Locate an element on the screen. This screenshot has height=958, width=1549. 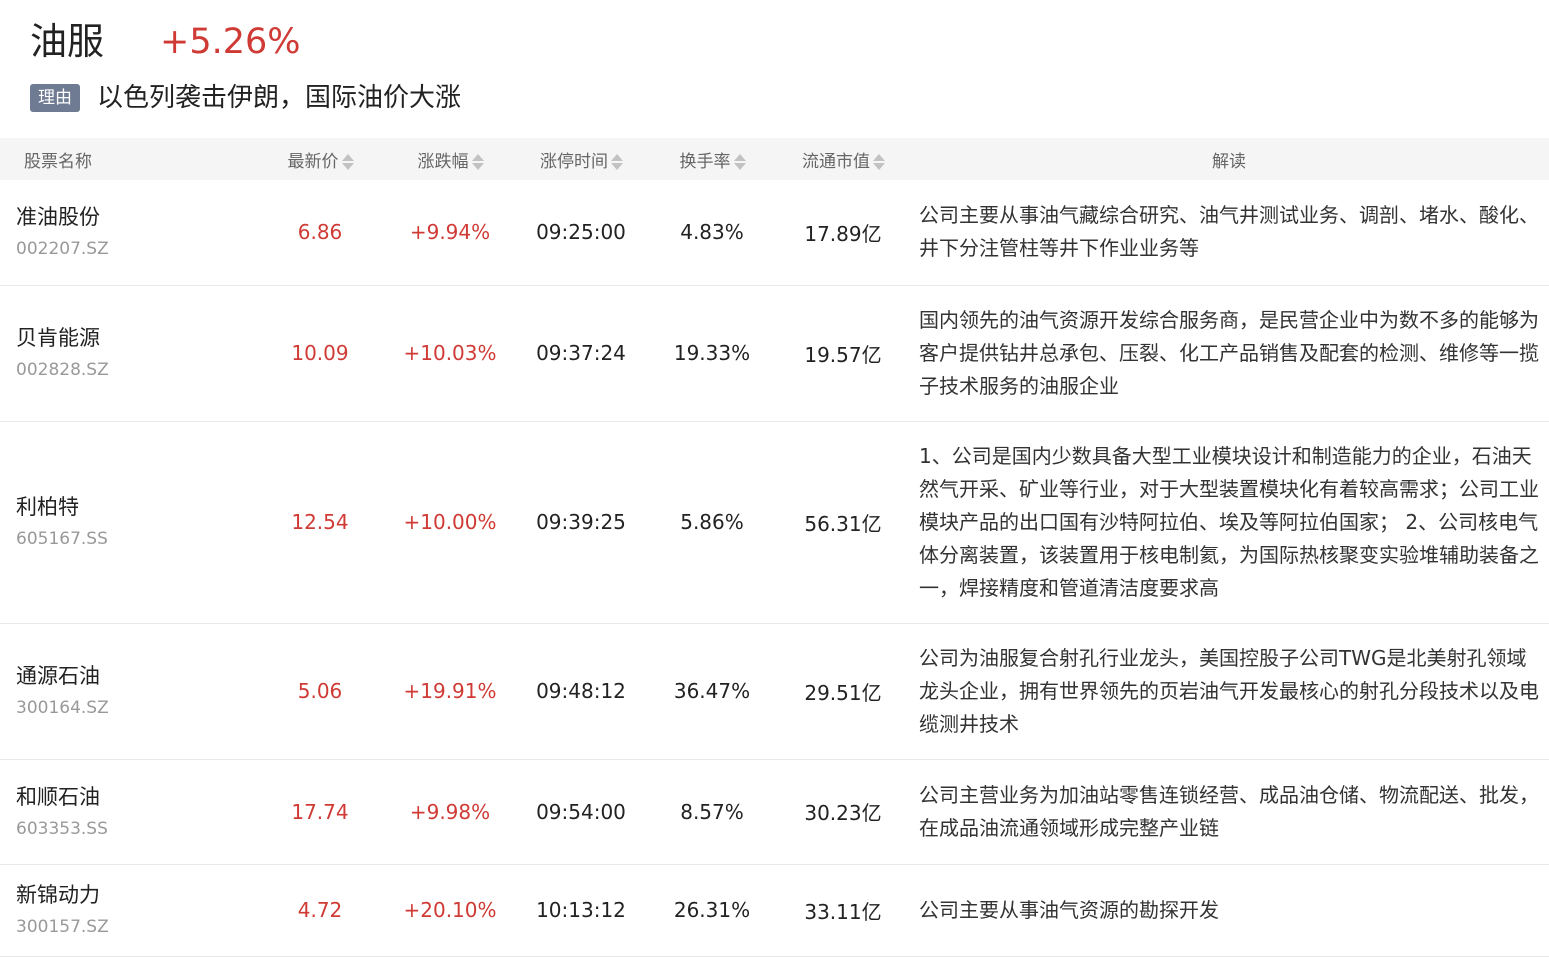
stock-turnover: 4.83% is located at coordinates (712, 232).